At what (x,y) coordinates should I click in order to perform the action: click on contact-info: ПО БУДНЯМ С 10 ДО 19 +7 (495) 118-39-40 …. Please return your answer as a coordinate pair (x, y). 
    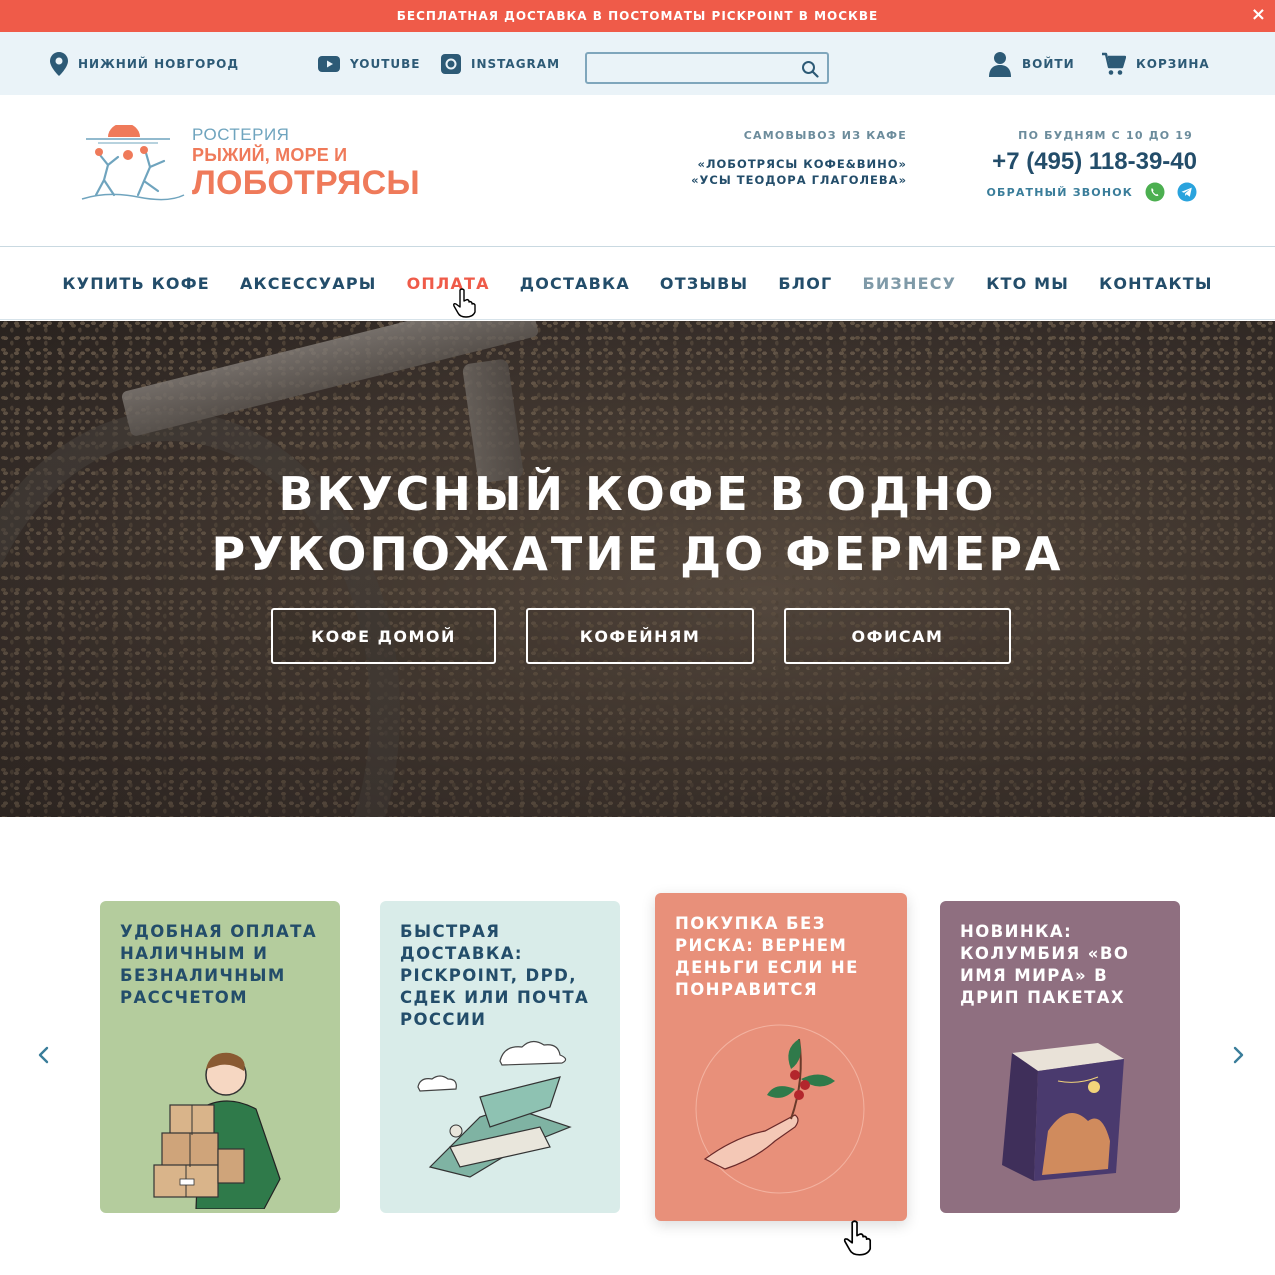
    Looking at the image, I should click on (1091, 165).